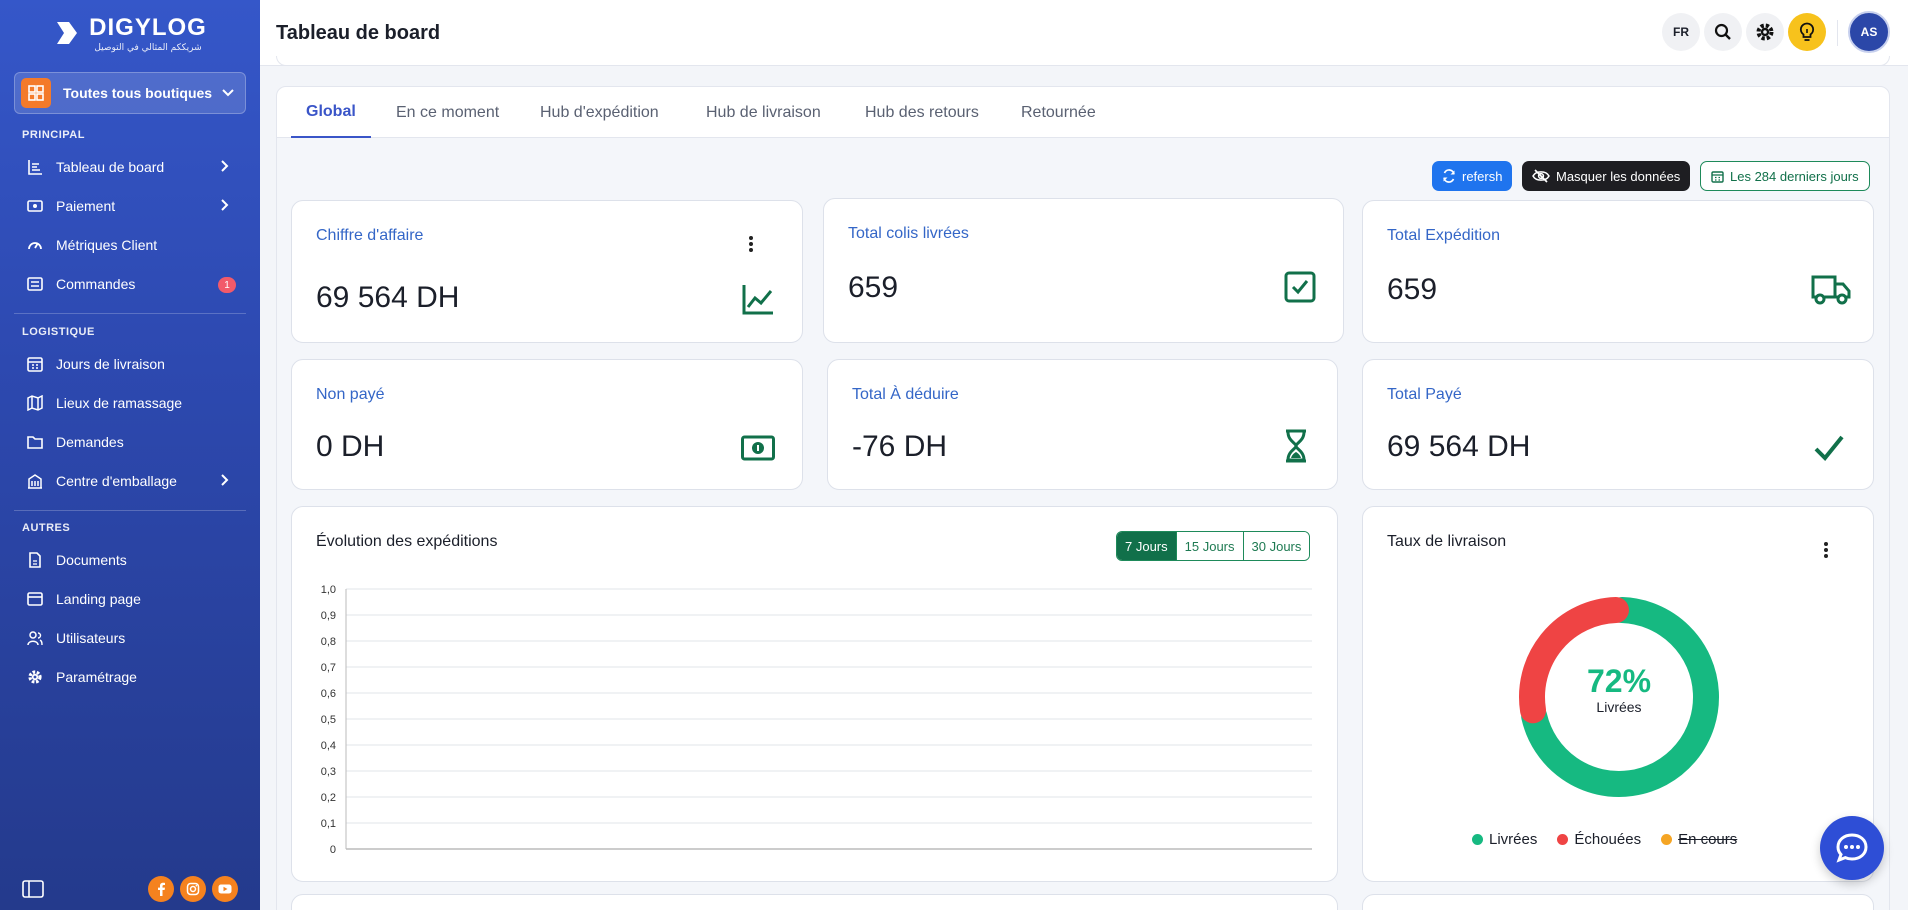  What do you see at coordinates (1794, 176) in the screenshot?
I see `period-label: Les 284 derniers jours` at bounding box center [1794, 176].